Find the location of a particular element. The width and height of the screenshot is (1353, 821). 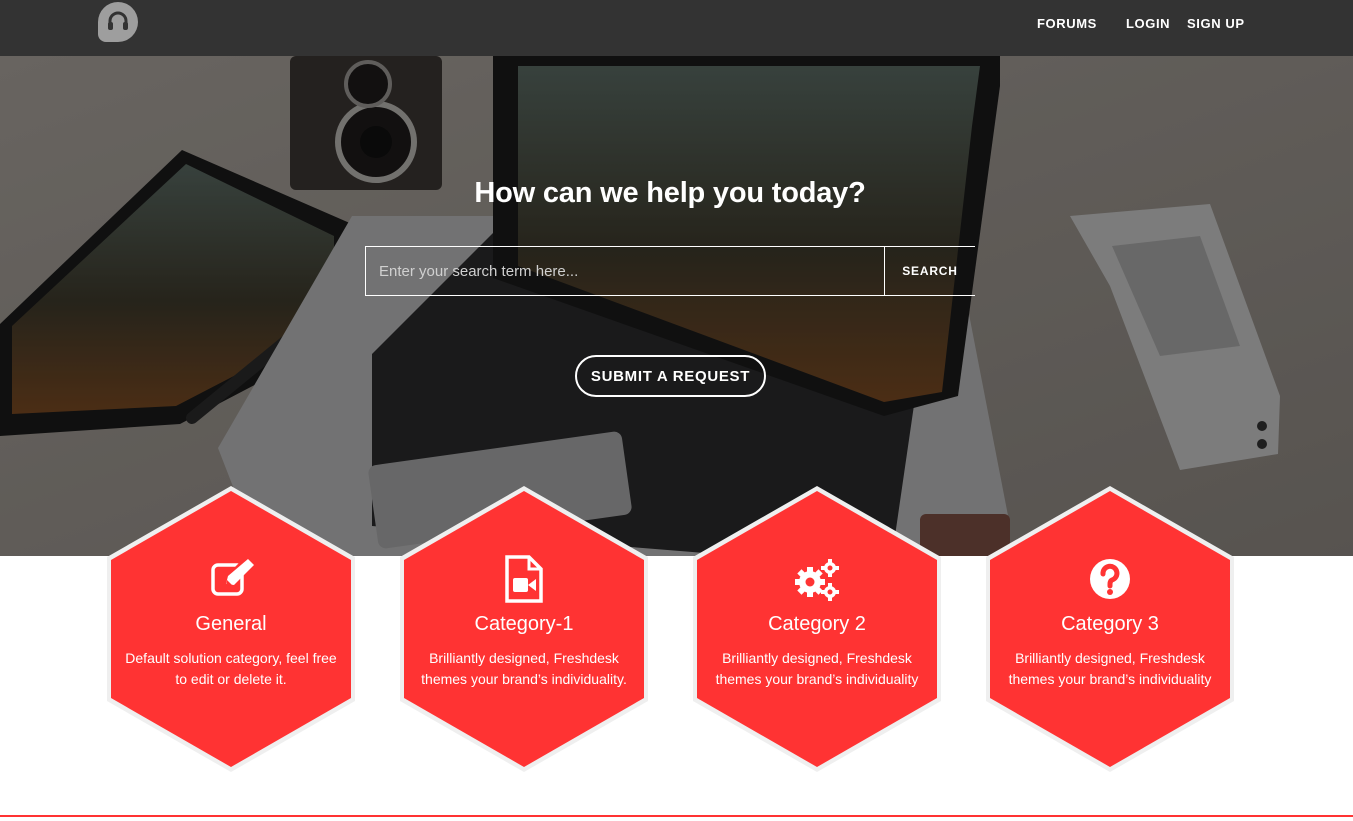

logo is located at coordinates (118, 22).